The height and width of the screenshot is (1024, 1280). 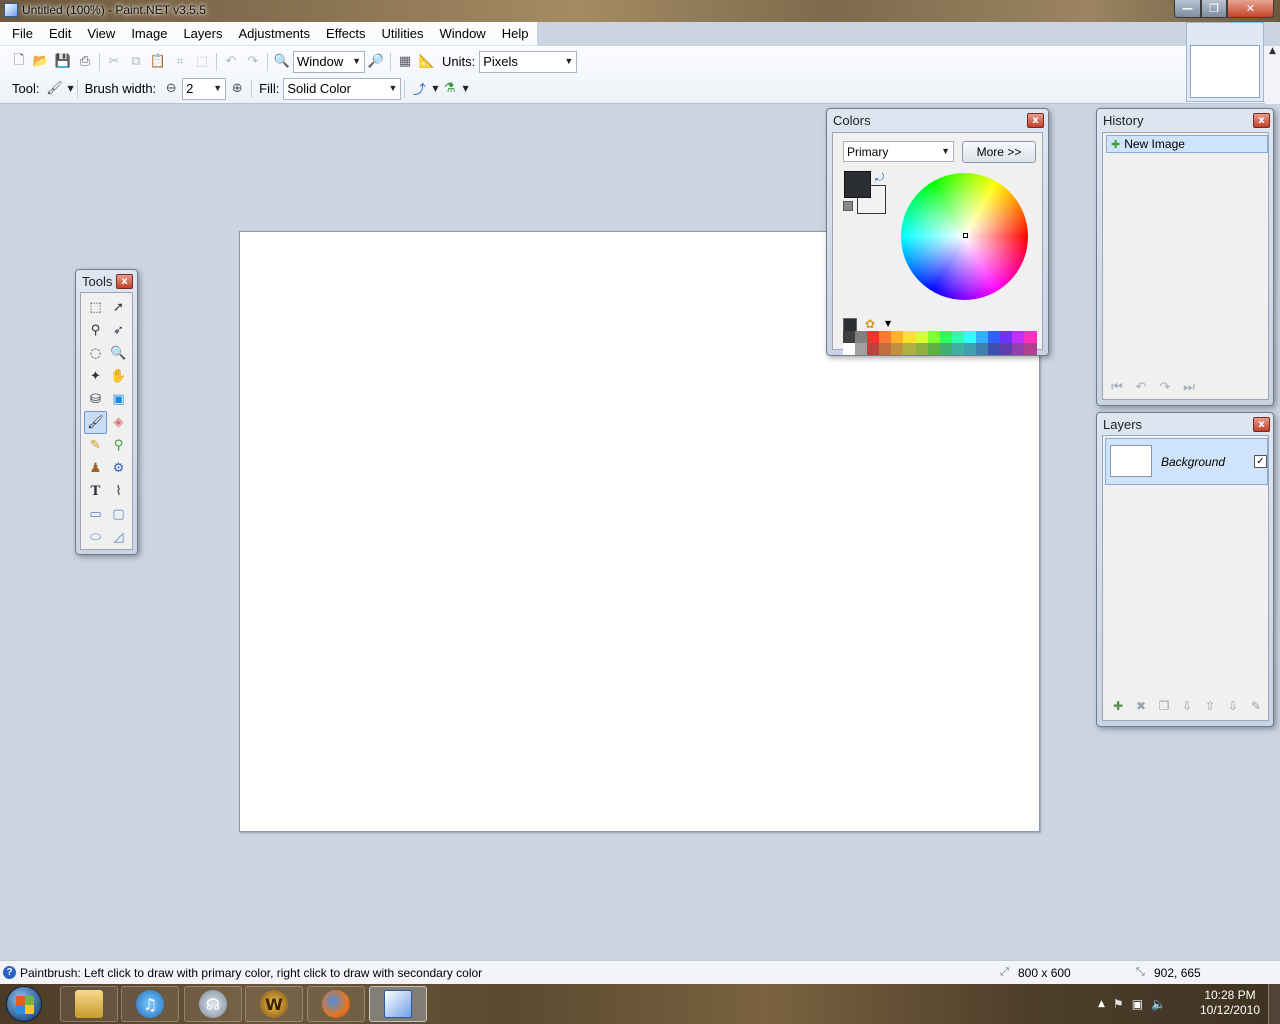 What do you see at coordinates (118, 537) in the screenshot?
I see `freeform-shape-icon: ◿` at bounding box center [118, 537].